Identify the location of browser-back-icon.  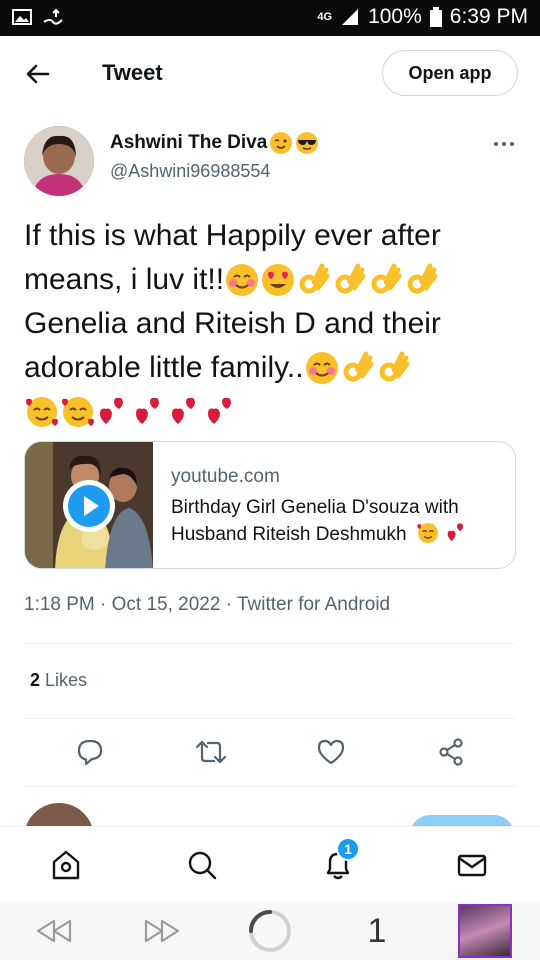
(54, 931).